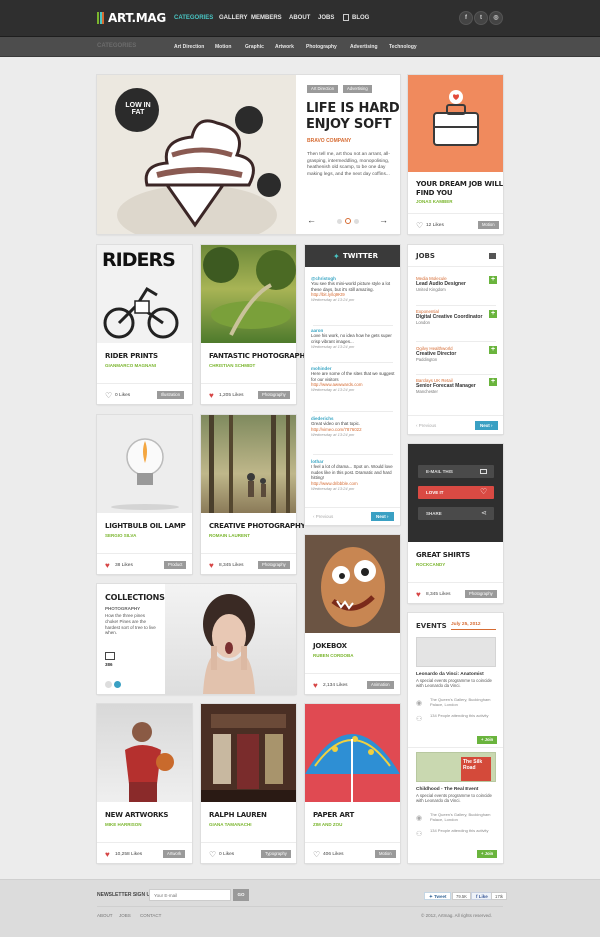 This screenshot has width=600, height=937. Describe the element at coordinates (327, 824) in the screenshot. I see `card-author: ZIM AND ZOU` at that location.